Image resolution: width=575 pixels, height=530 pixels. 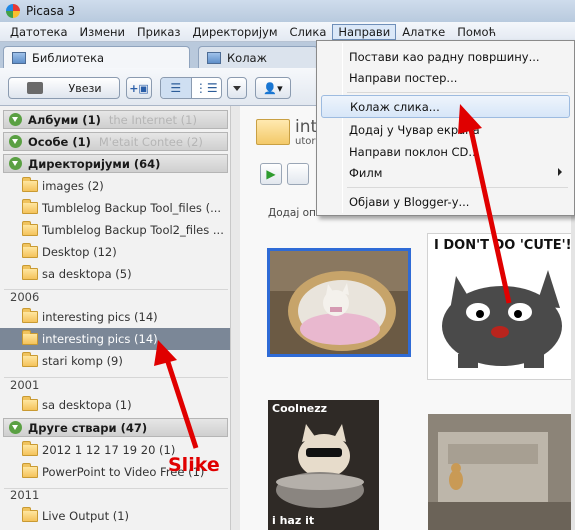 I want to click on menu-help: Помоћ, so click(x=476, y=32).